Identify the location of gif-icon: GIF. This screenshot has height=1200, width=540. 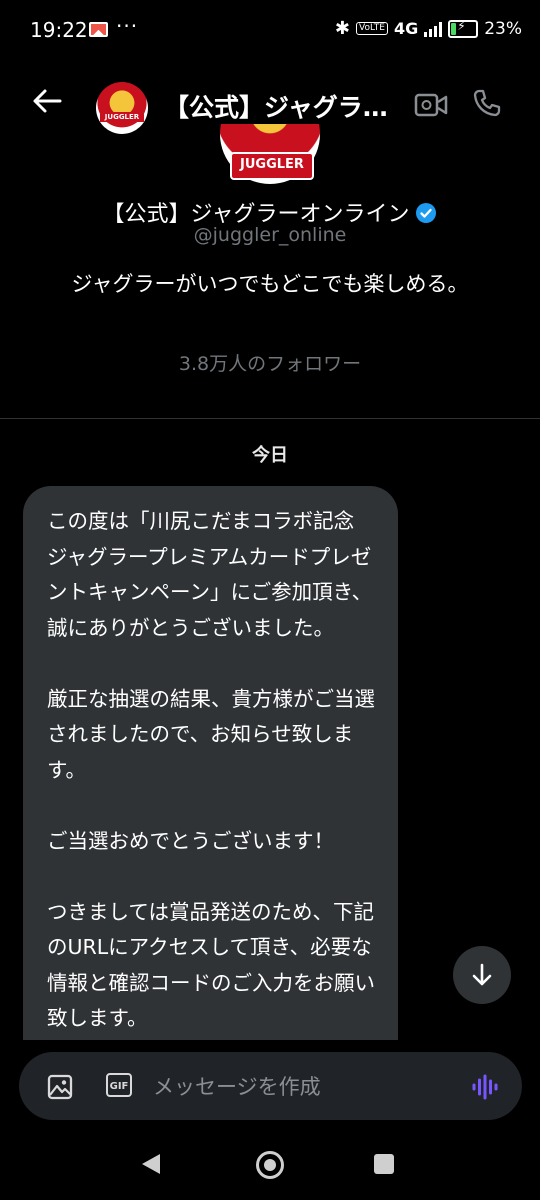
(119, 1085).